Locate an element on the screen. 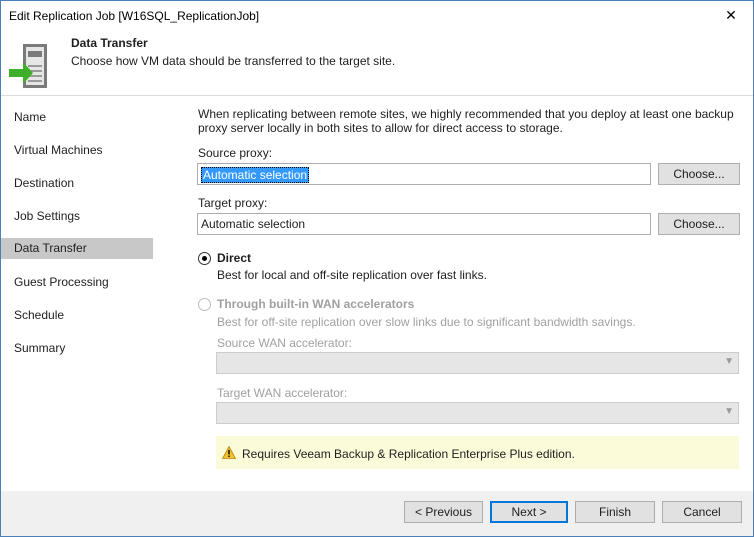  source-proxy-value: Automatic selection is located at coordinates (255, 175).